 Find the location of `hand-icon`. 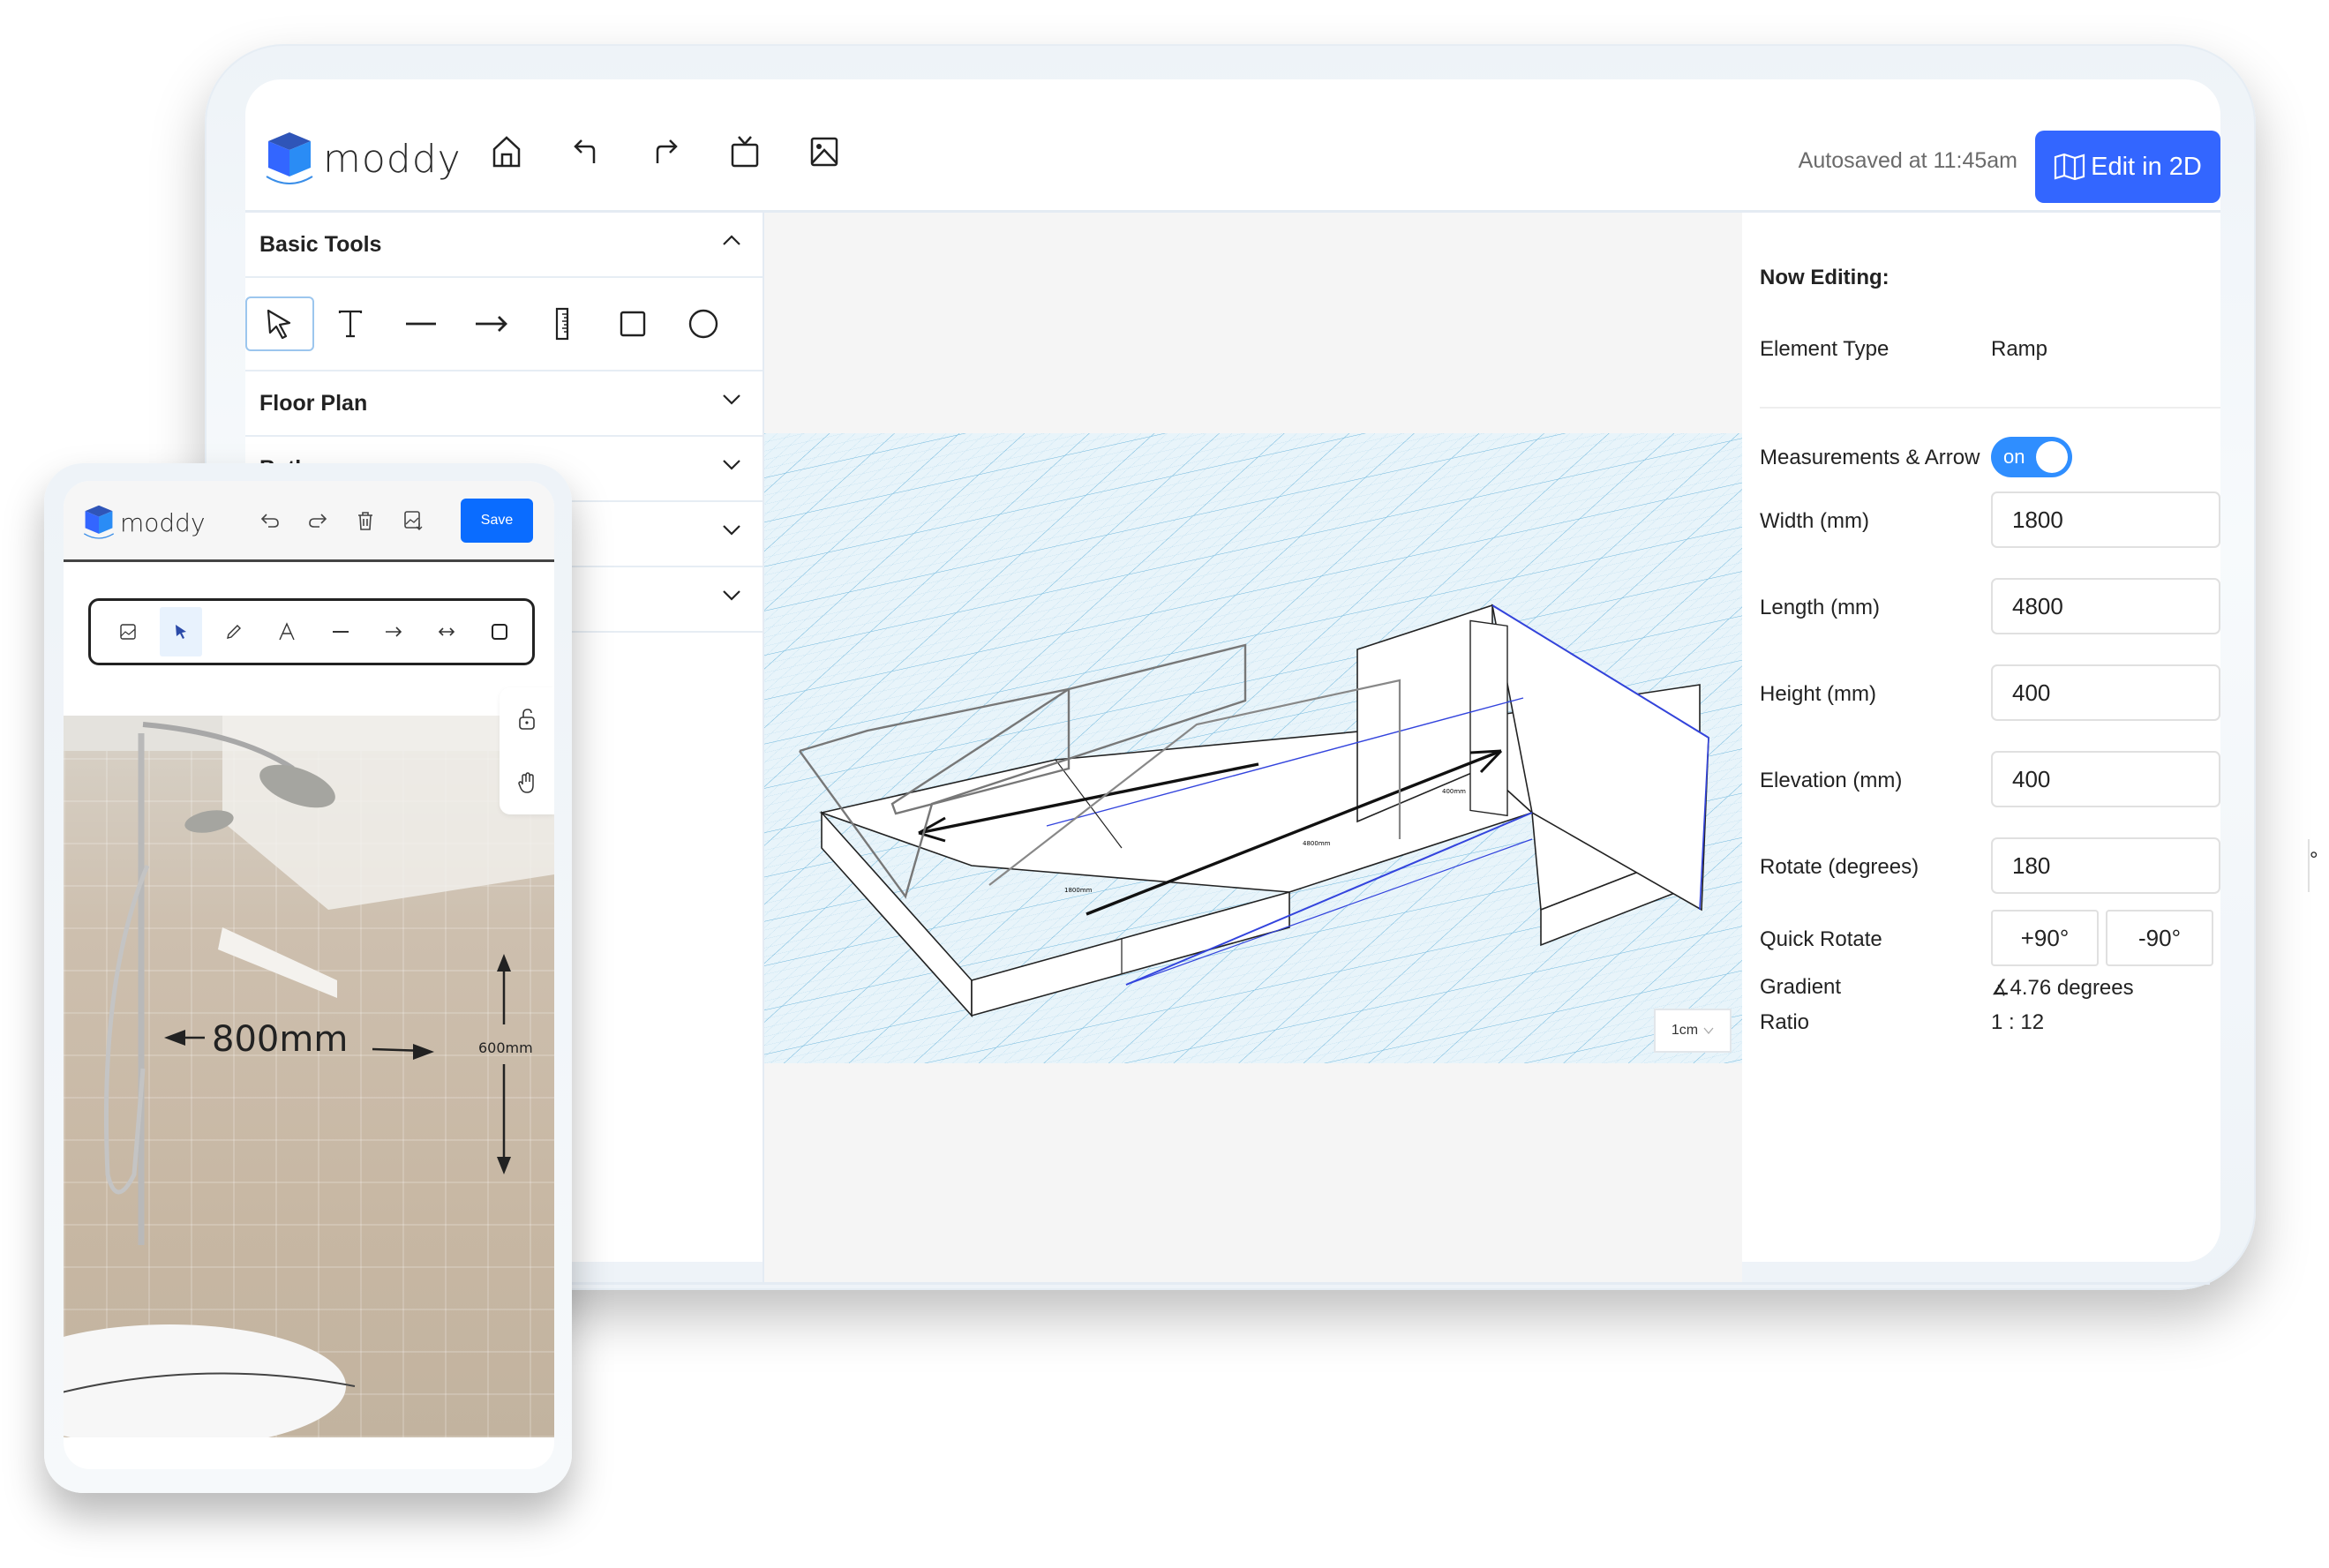

hand-icon is located at coordinates (526, 782).